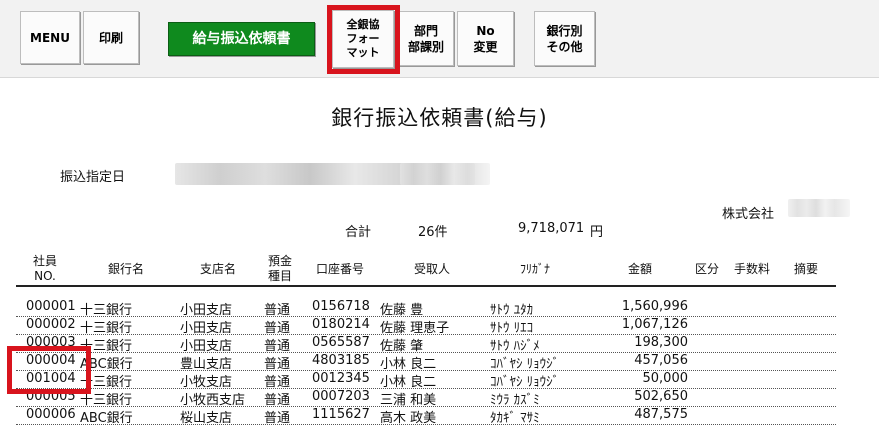 Image resolution: width=879 pixels, height=426 pixels. What do you see at coordinates (751, 269) in the screenshot?
I see `col-fee: 手数料` at bounding box center [751, 269].